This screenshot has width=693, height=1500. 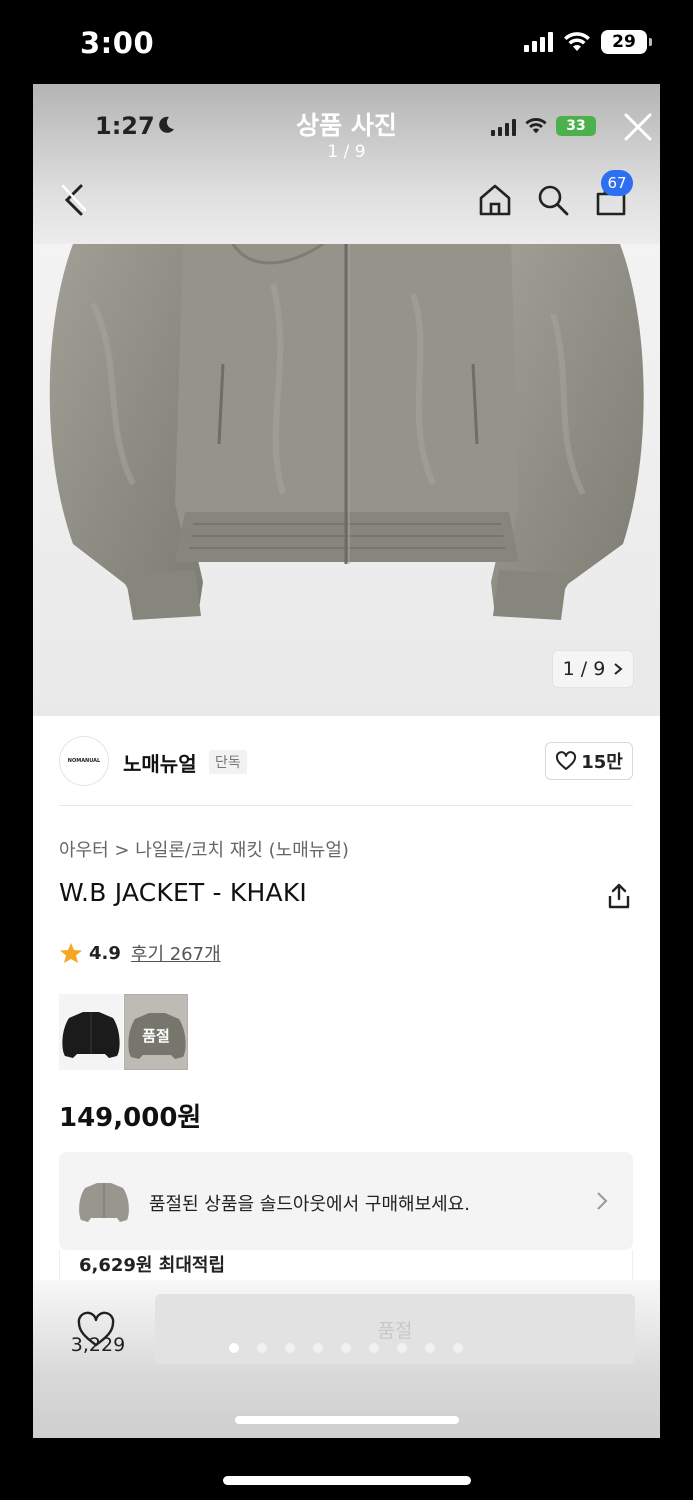 I want to click on color-option-khaki: 품절, so click(x=156, y=1032).